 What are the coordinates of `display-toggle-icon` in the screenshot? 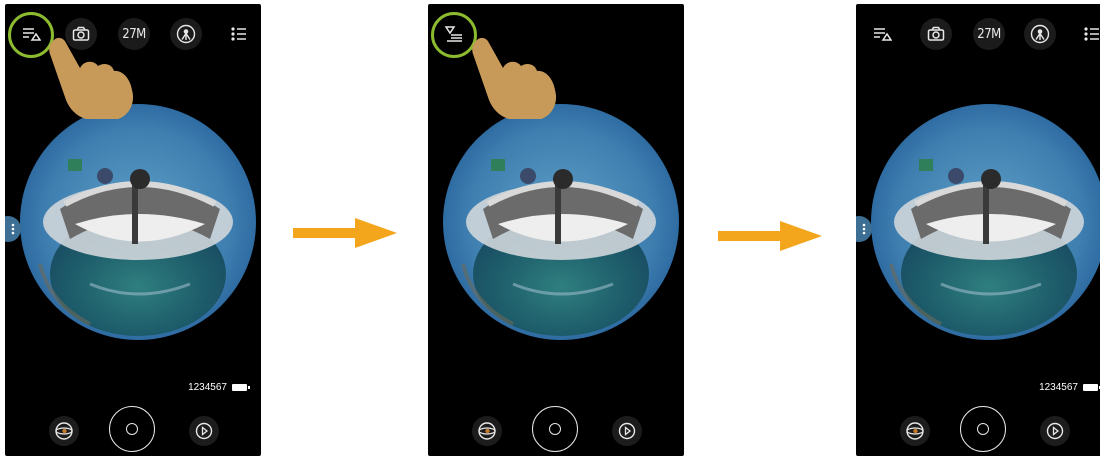 It's located at (883, 34).